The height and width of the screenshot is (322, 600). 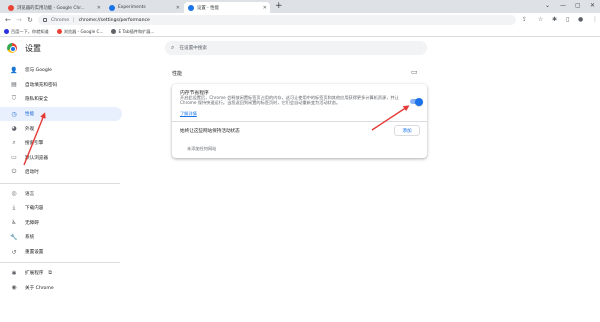 I want to click on sidebar-item-privacy: ⛉ 隐私和安全, so click(x=62, y=99).